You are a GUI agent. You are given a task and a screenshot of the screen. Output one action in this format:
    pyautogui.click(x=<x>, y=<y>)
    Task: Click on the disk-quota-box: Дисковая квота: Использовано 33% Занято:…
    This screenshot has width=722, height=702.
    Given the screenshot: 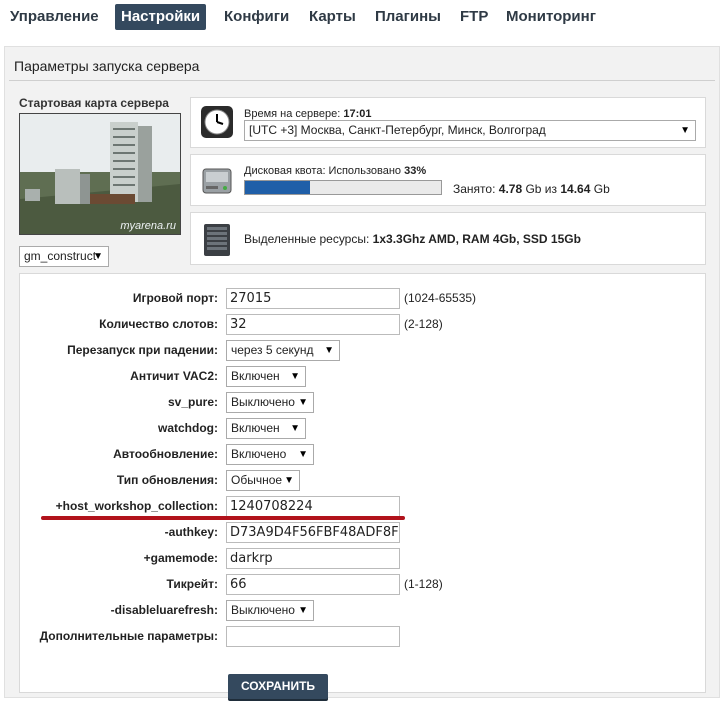 What is the action you would take?
    pyautogui.click(x=448, y=180)
    